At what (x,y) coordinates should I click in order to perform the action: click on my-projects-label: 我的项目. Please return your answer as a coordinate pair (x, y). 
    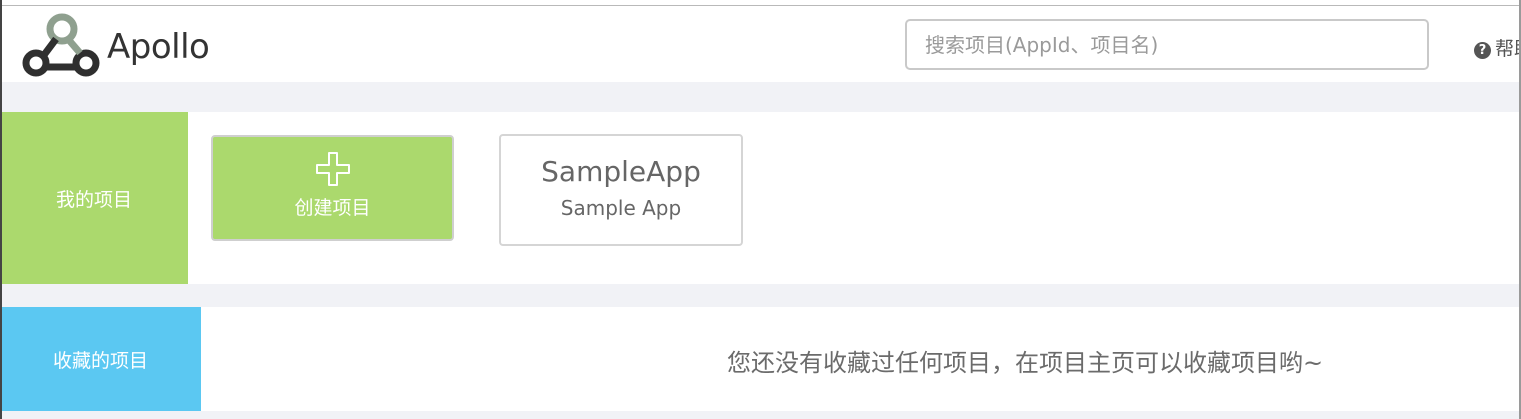
    Looking at the image, I should click on (94, 198).